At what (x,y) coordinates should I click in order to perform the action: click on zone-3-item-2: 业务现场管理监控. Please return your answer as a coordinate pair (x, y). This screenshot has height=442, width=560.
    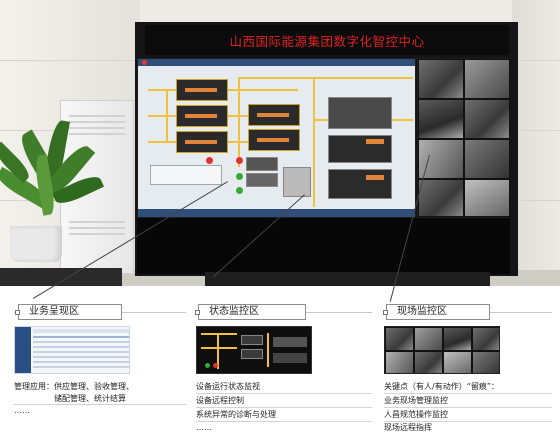
    Looking at the image, I should click on (416, 400).